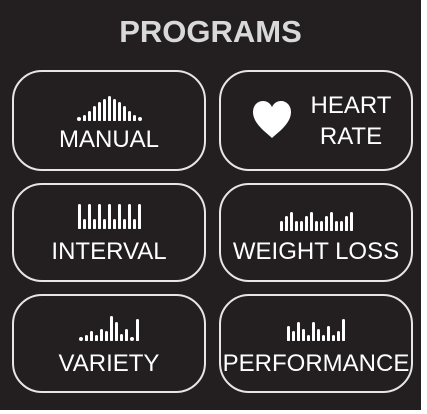 The width and height of the screenshot is (427, 414). I want to click on heart-rate-label: HEART RATE, so click(351, 121).